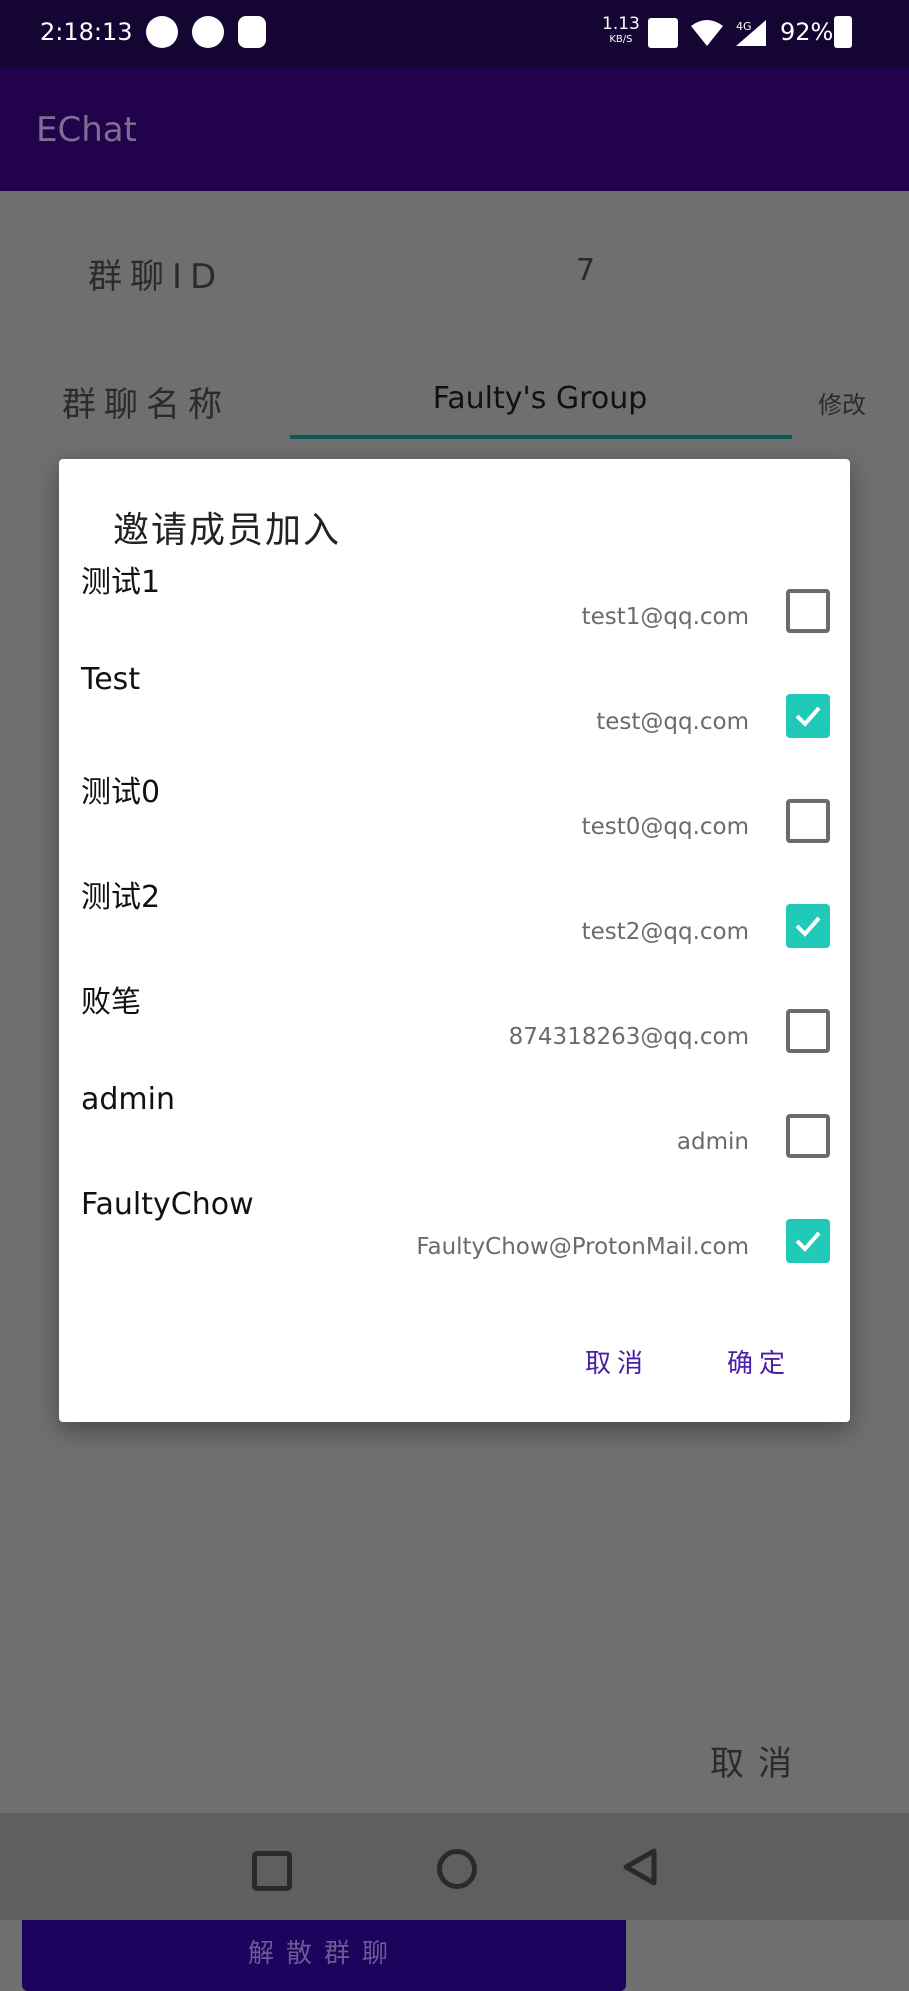  What do you see at coordinates (111, 679) in the screenshot?
I see `member-name: Test` at bounding box center [111, 679].